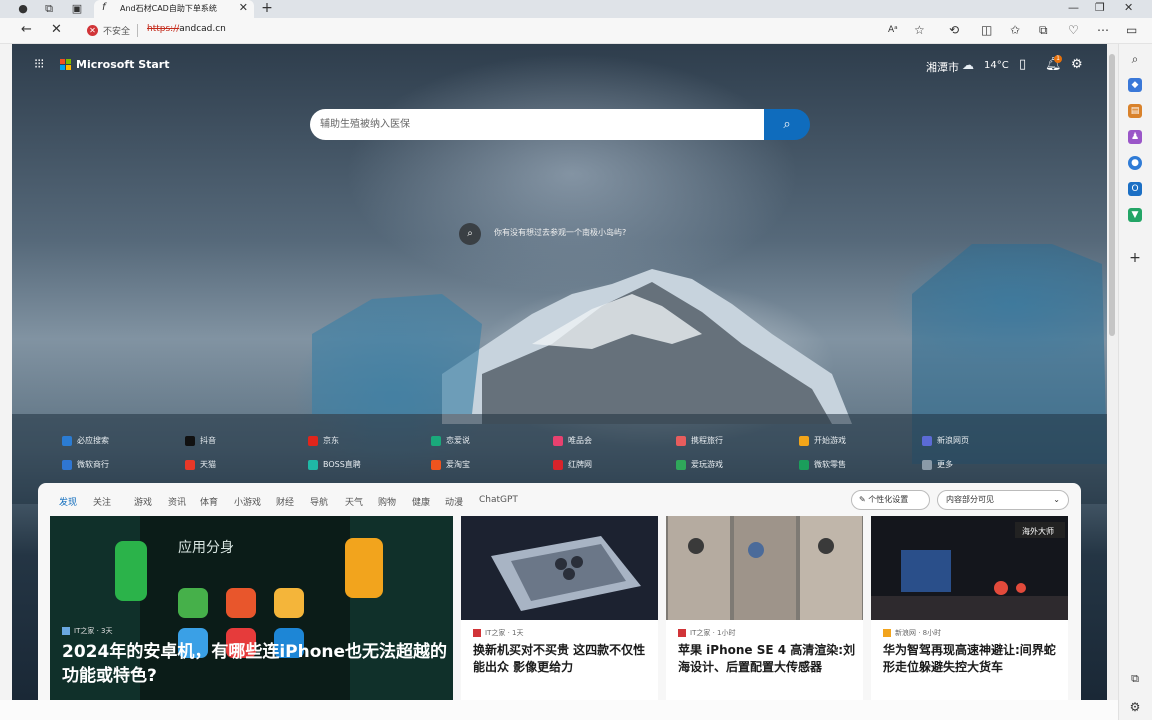 Image resolution: width=1152 pixels, height=720 pixels. Describe the element at coordinates (535, 124) in the screenshot. I see `search-input` at that location.